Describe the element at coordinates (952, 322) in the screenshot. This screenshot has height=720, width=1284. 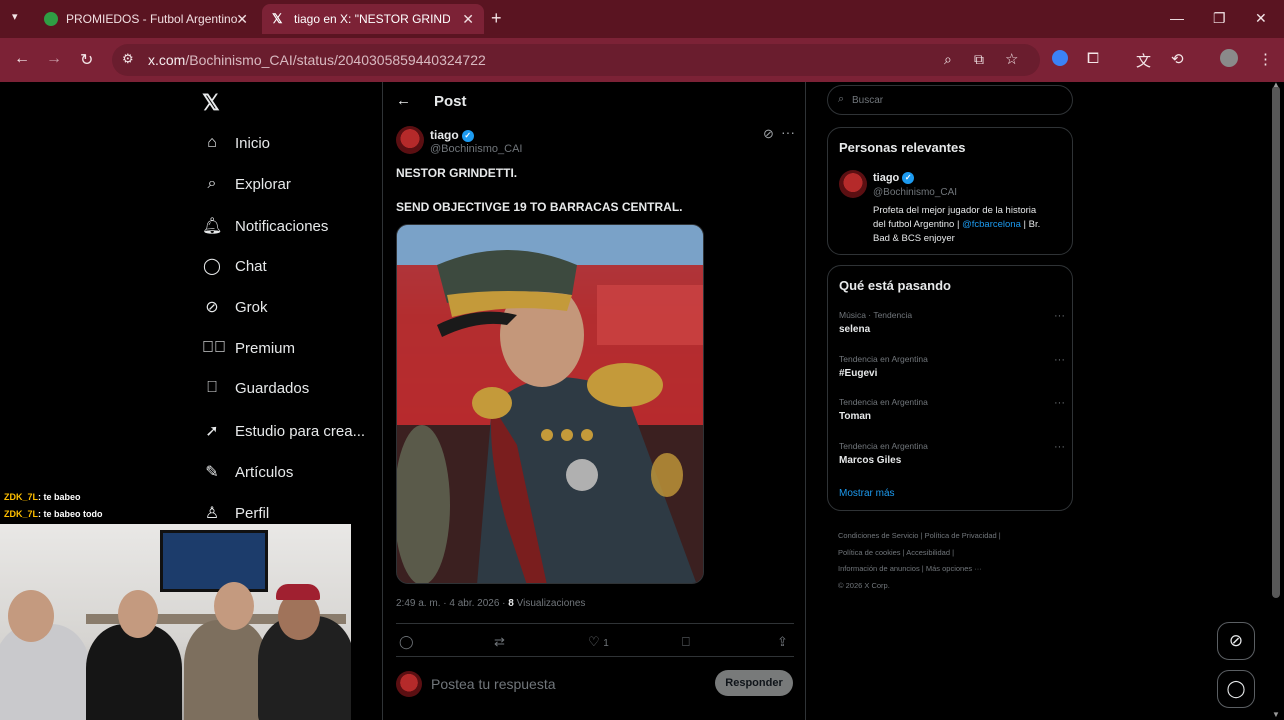
I see `trend-item: Música · Tendencia selena ···` at that location.